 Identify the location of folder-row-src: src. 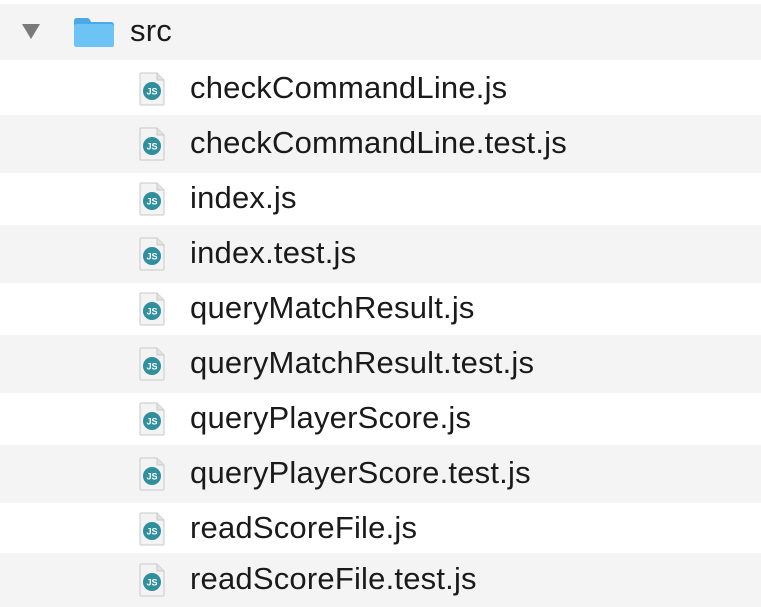
(380, 32).